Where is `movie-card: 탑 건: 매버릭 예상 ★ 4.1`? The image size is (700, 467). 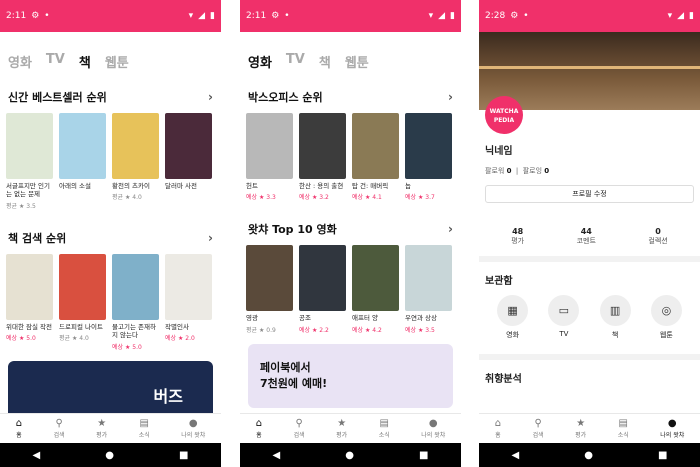 movie-card: 탑 건: 매버릭 예상 ★ 4.1 is located at coordinates (375, 157).